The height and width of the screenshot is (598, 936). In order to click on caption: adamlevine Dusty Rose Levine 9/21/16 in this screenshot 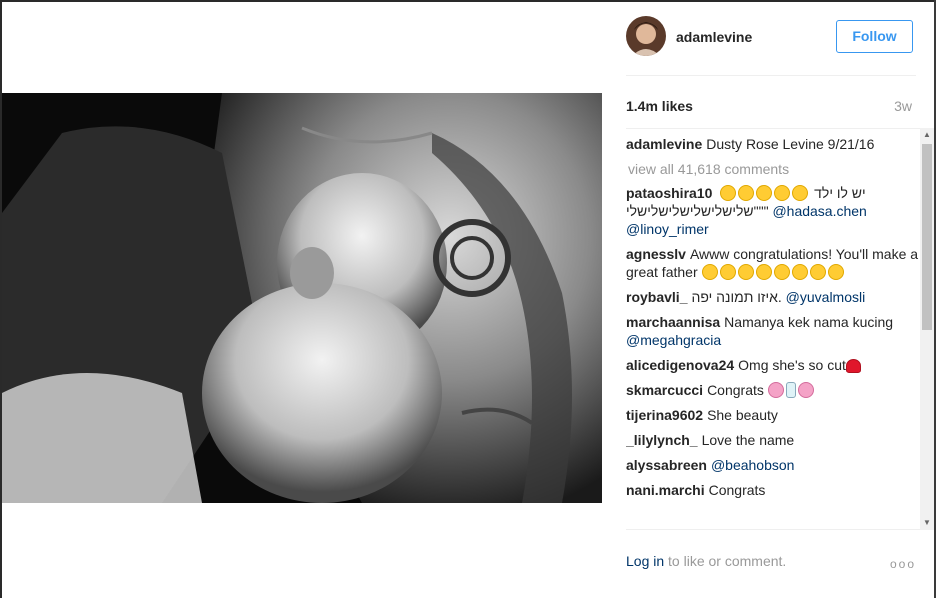, I will do `click(773, 144)`.